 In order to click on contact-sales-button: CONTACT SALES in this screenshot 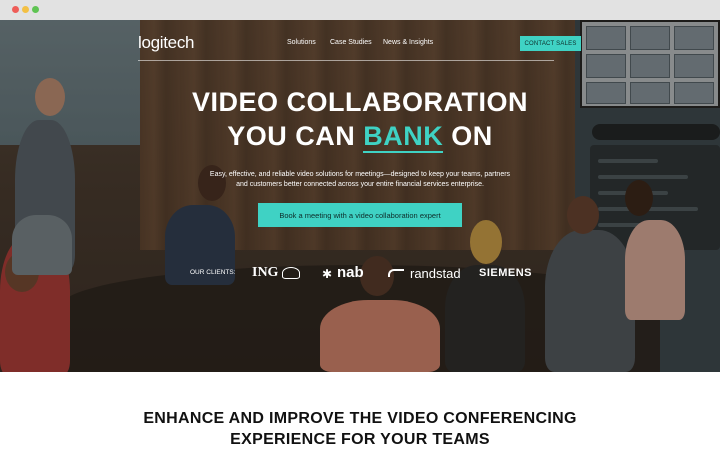, I will do `click(550, 43)`.